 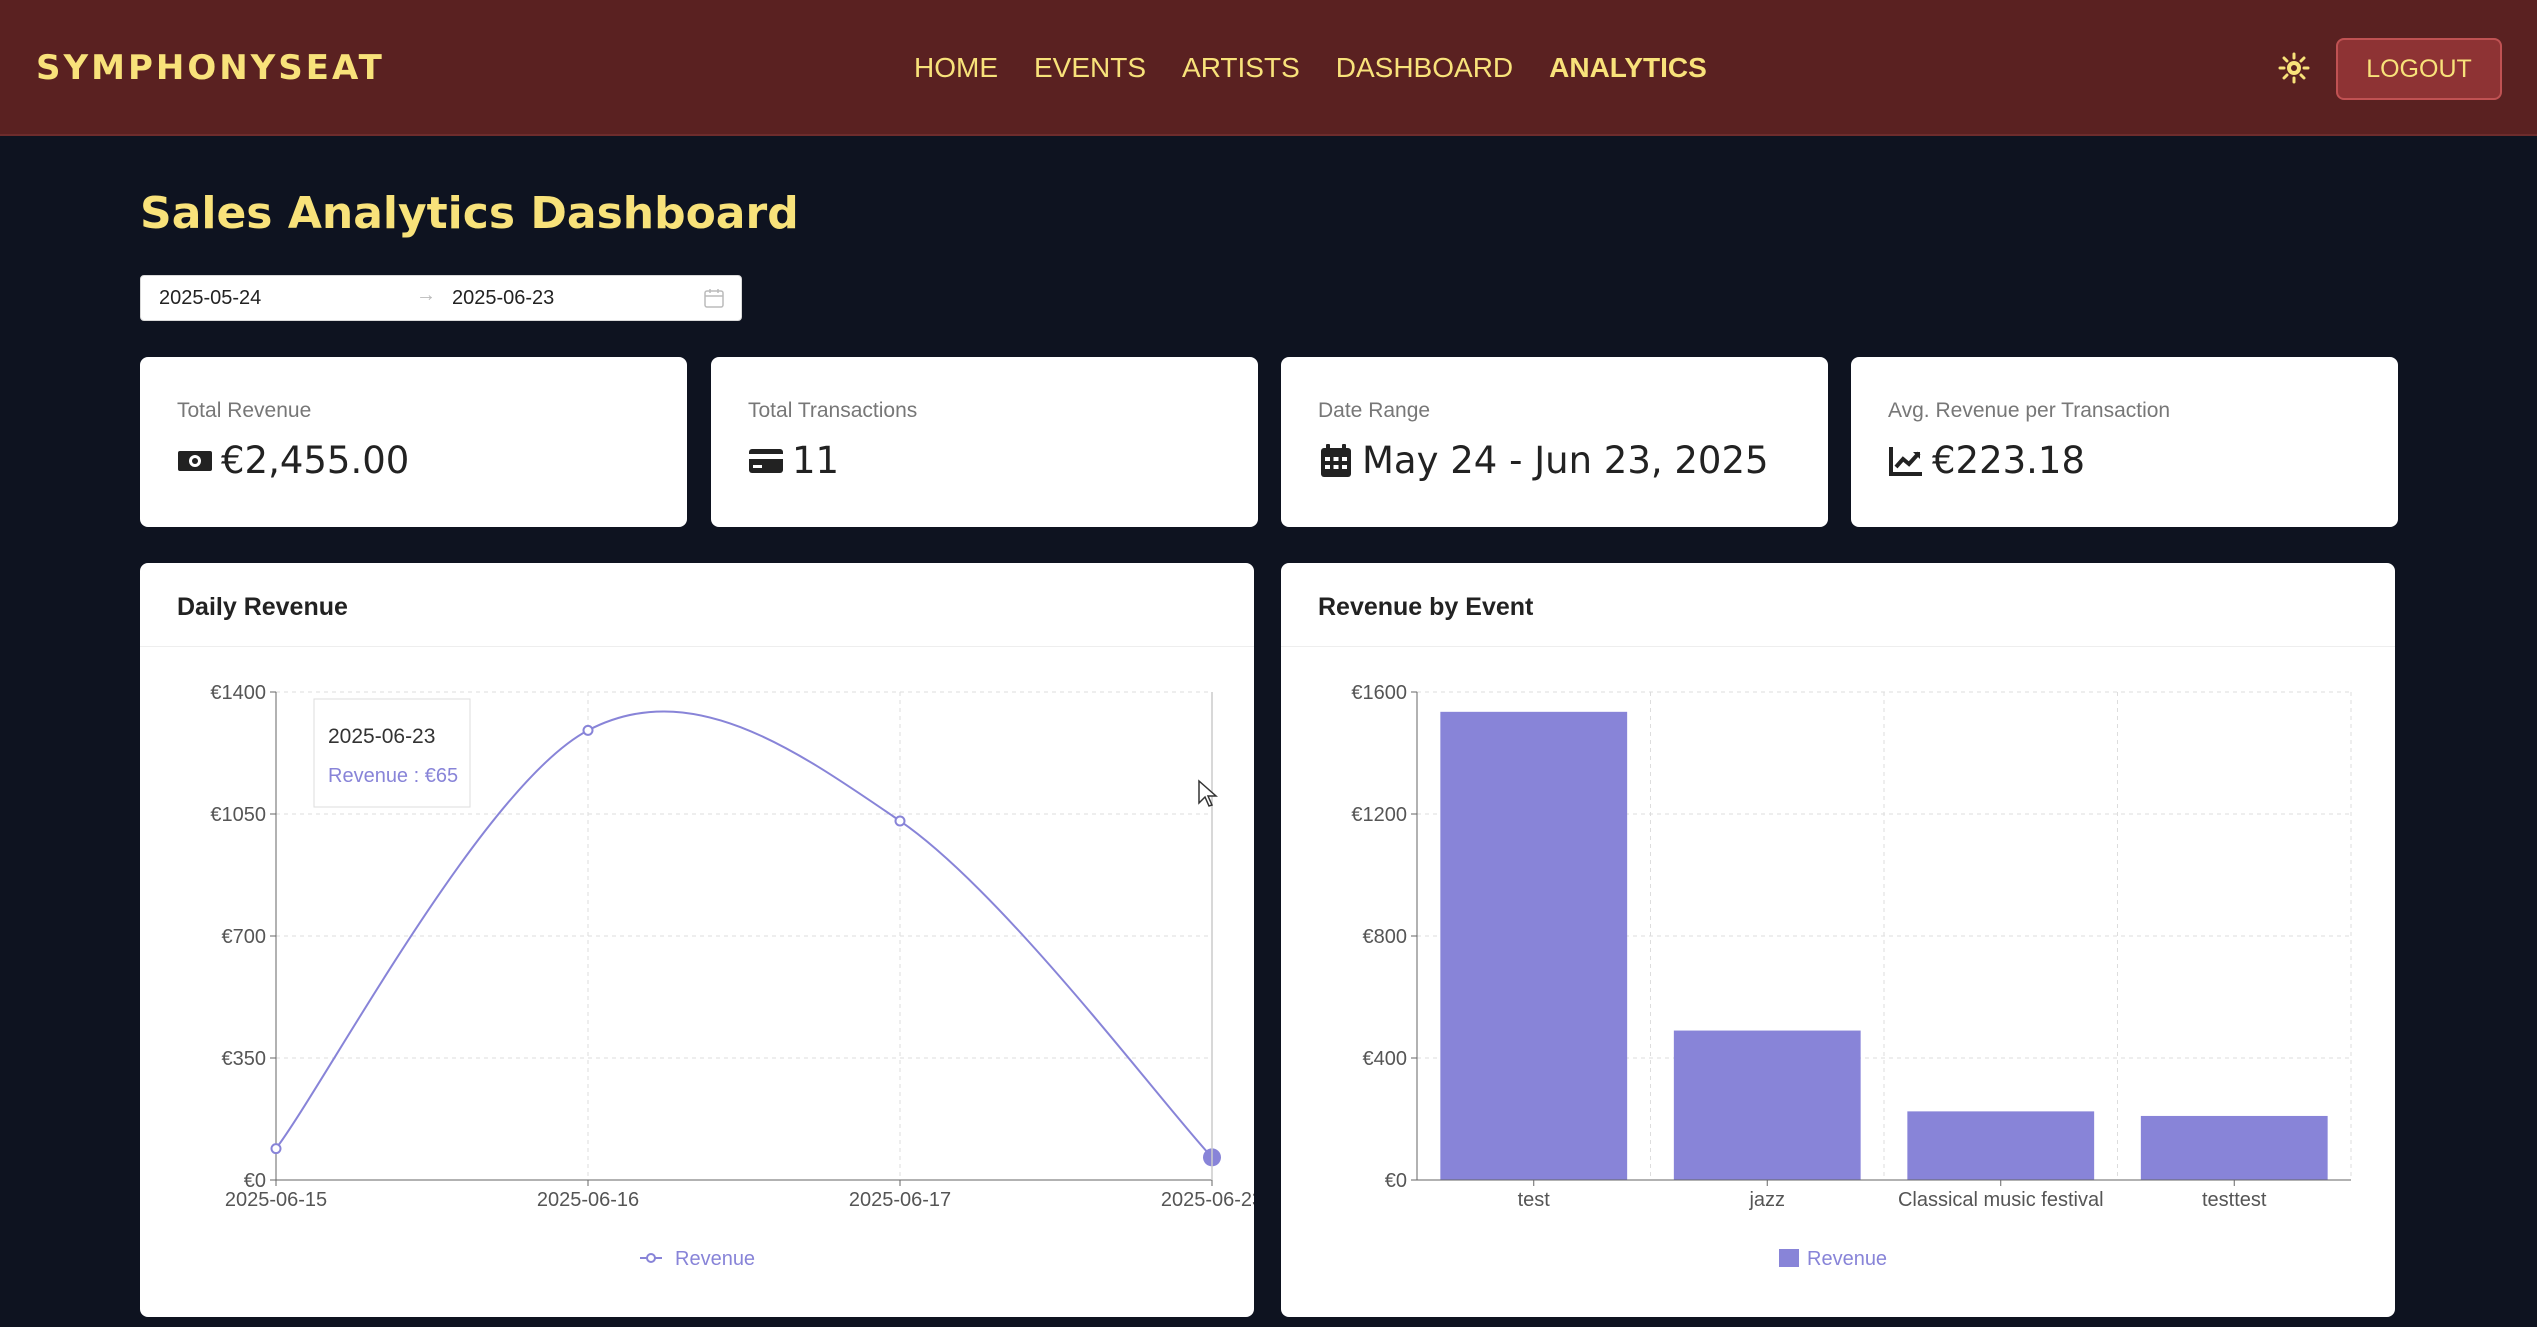 What do you see at coordinates (766, 460) in the screenshot?
I see `credit-card-icon` at bounding box center [766, 460].